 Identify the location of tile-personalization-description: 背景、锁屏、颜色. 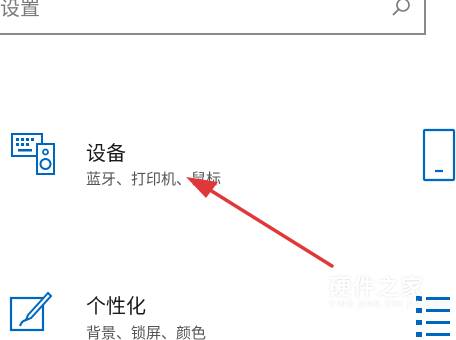
(146, 332).